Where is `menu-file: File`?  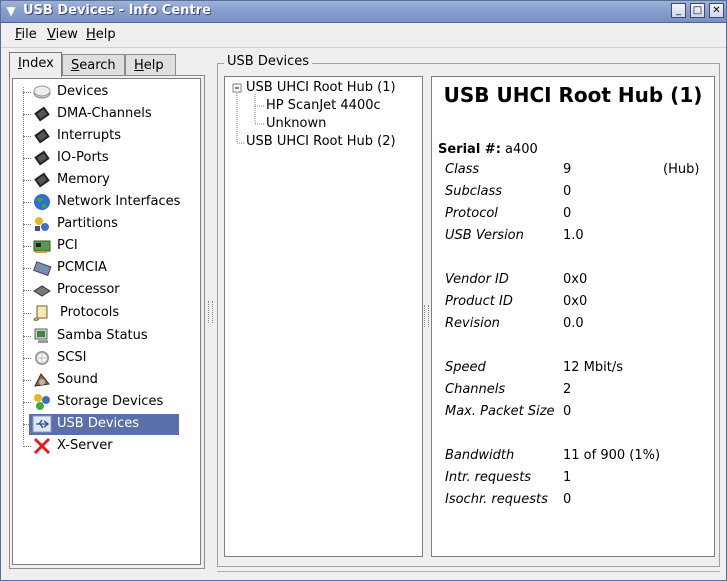
menu-file: File is located at coordinates (26, 34).